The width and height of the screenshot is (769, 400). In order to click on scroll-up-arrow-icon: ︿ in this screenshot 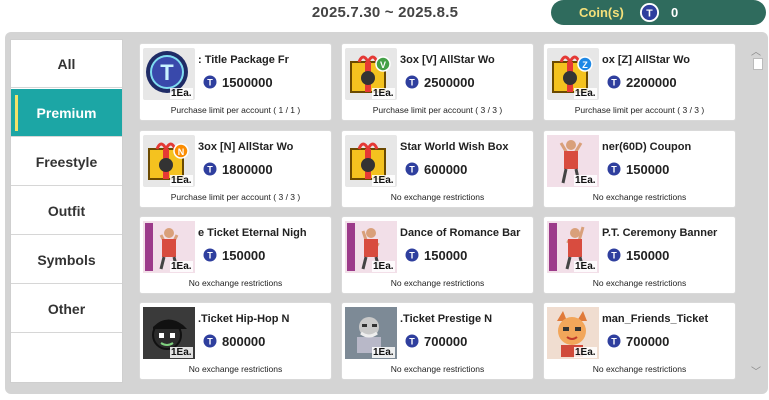, I will do `click(756, 50)`.